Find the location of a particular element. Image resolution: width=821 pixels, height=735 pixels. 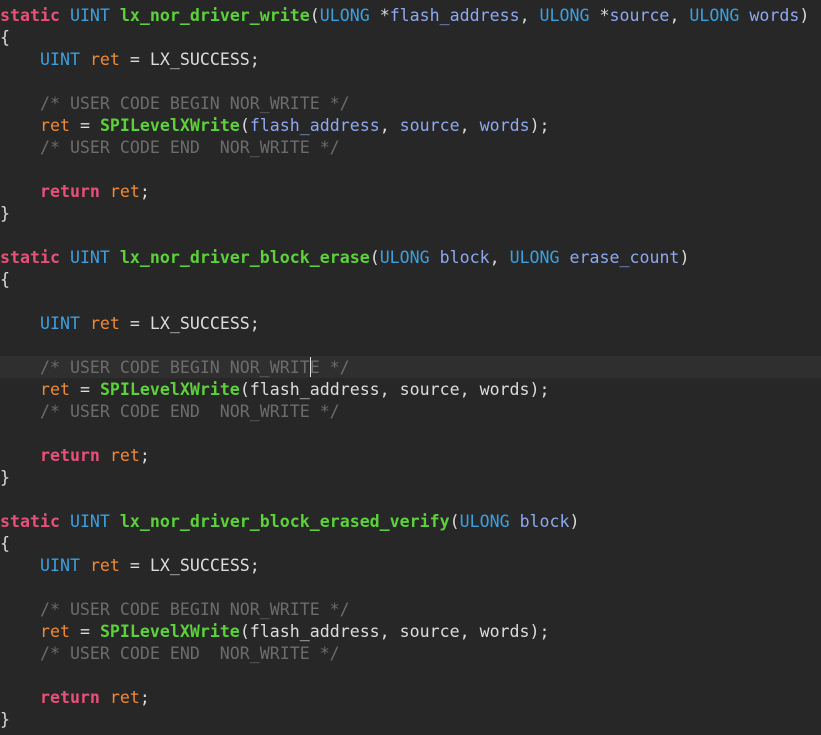

code-token-parameter: flash_address is located at coordinates (314, 125).